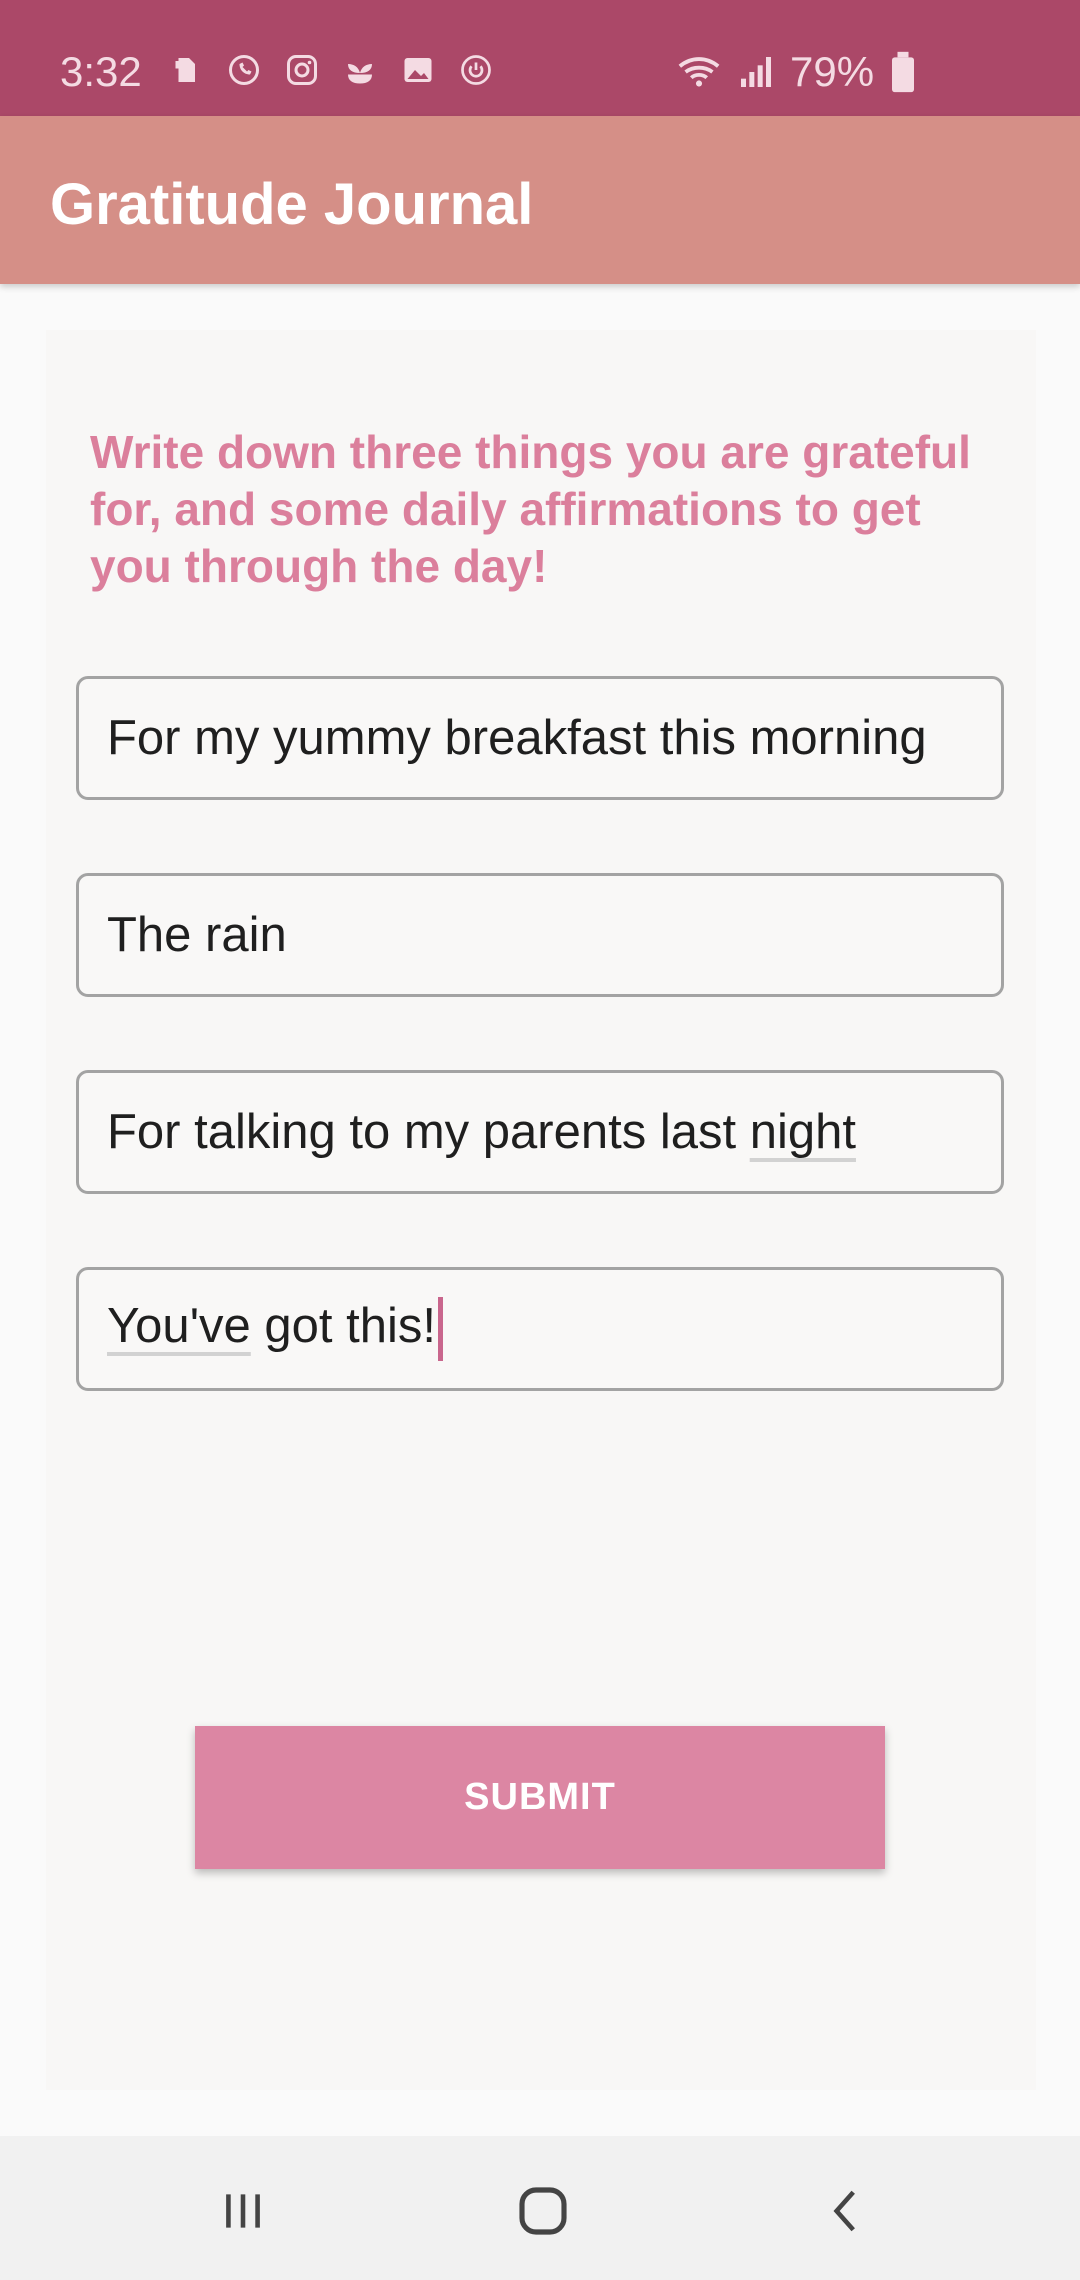 Image resolution: width=1080 pixels, height=2280 pixels. What do you see at coordinates (844, 2211) in the screenshot?
I see `back-icon` at bounding box center [844, 2211].